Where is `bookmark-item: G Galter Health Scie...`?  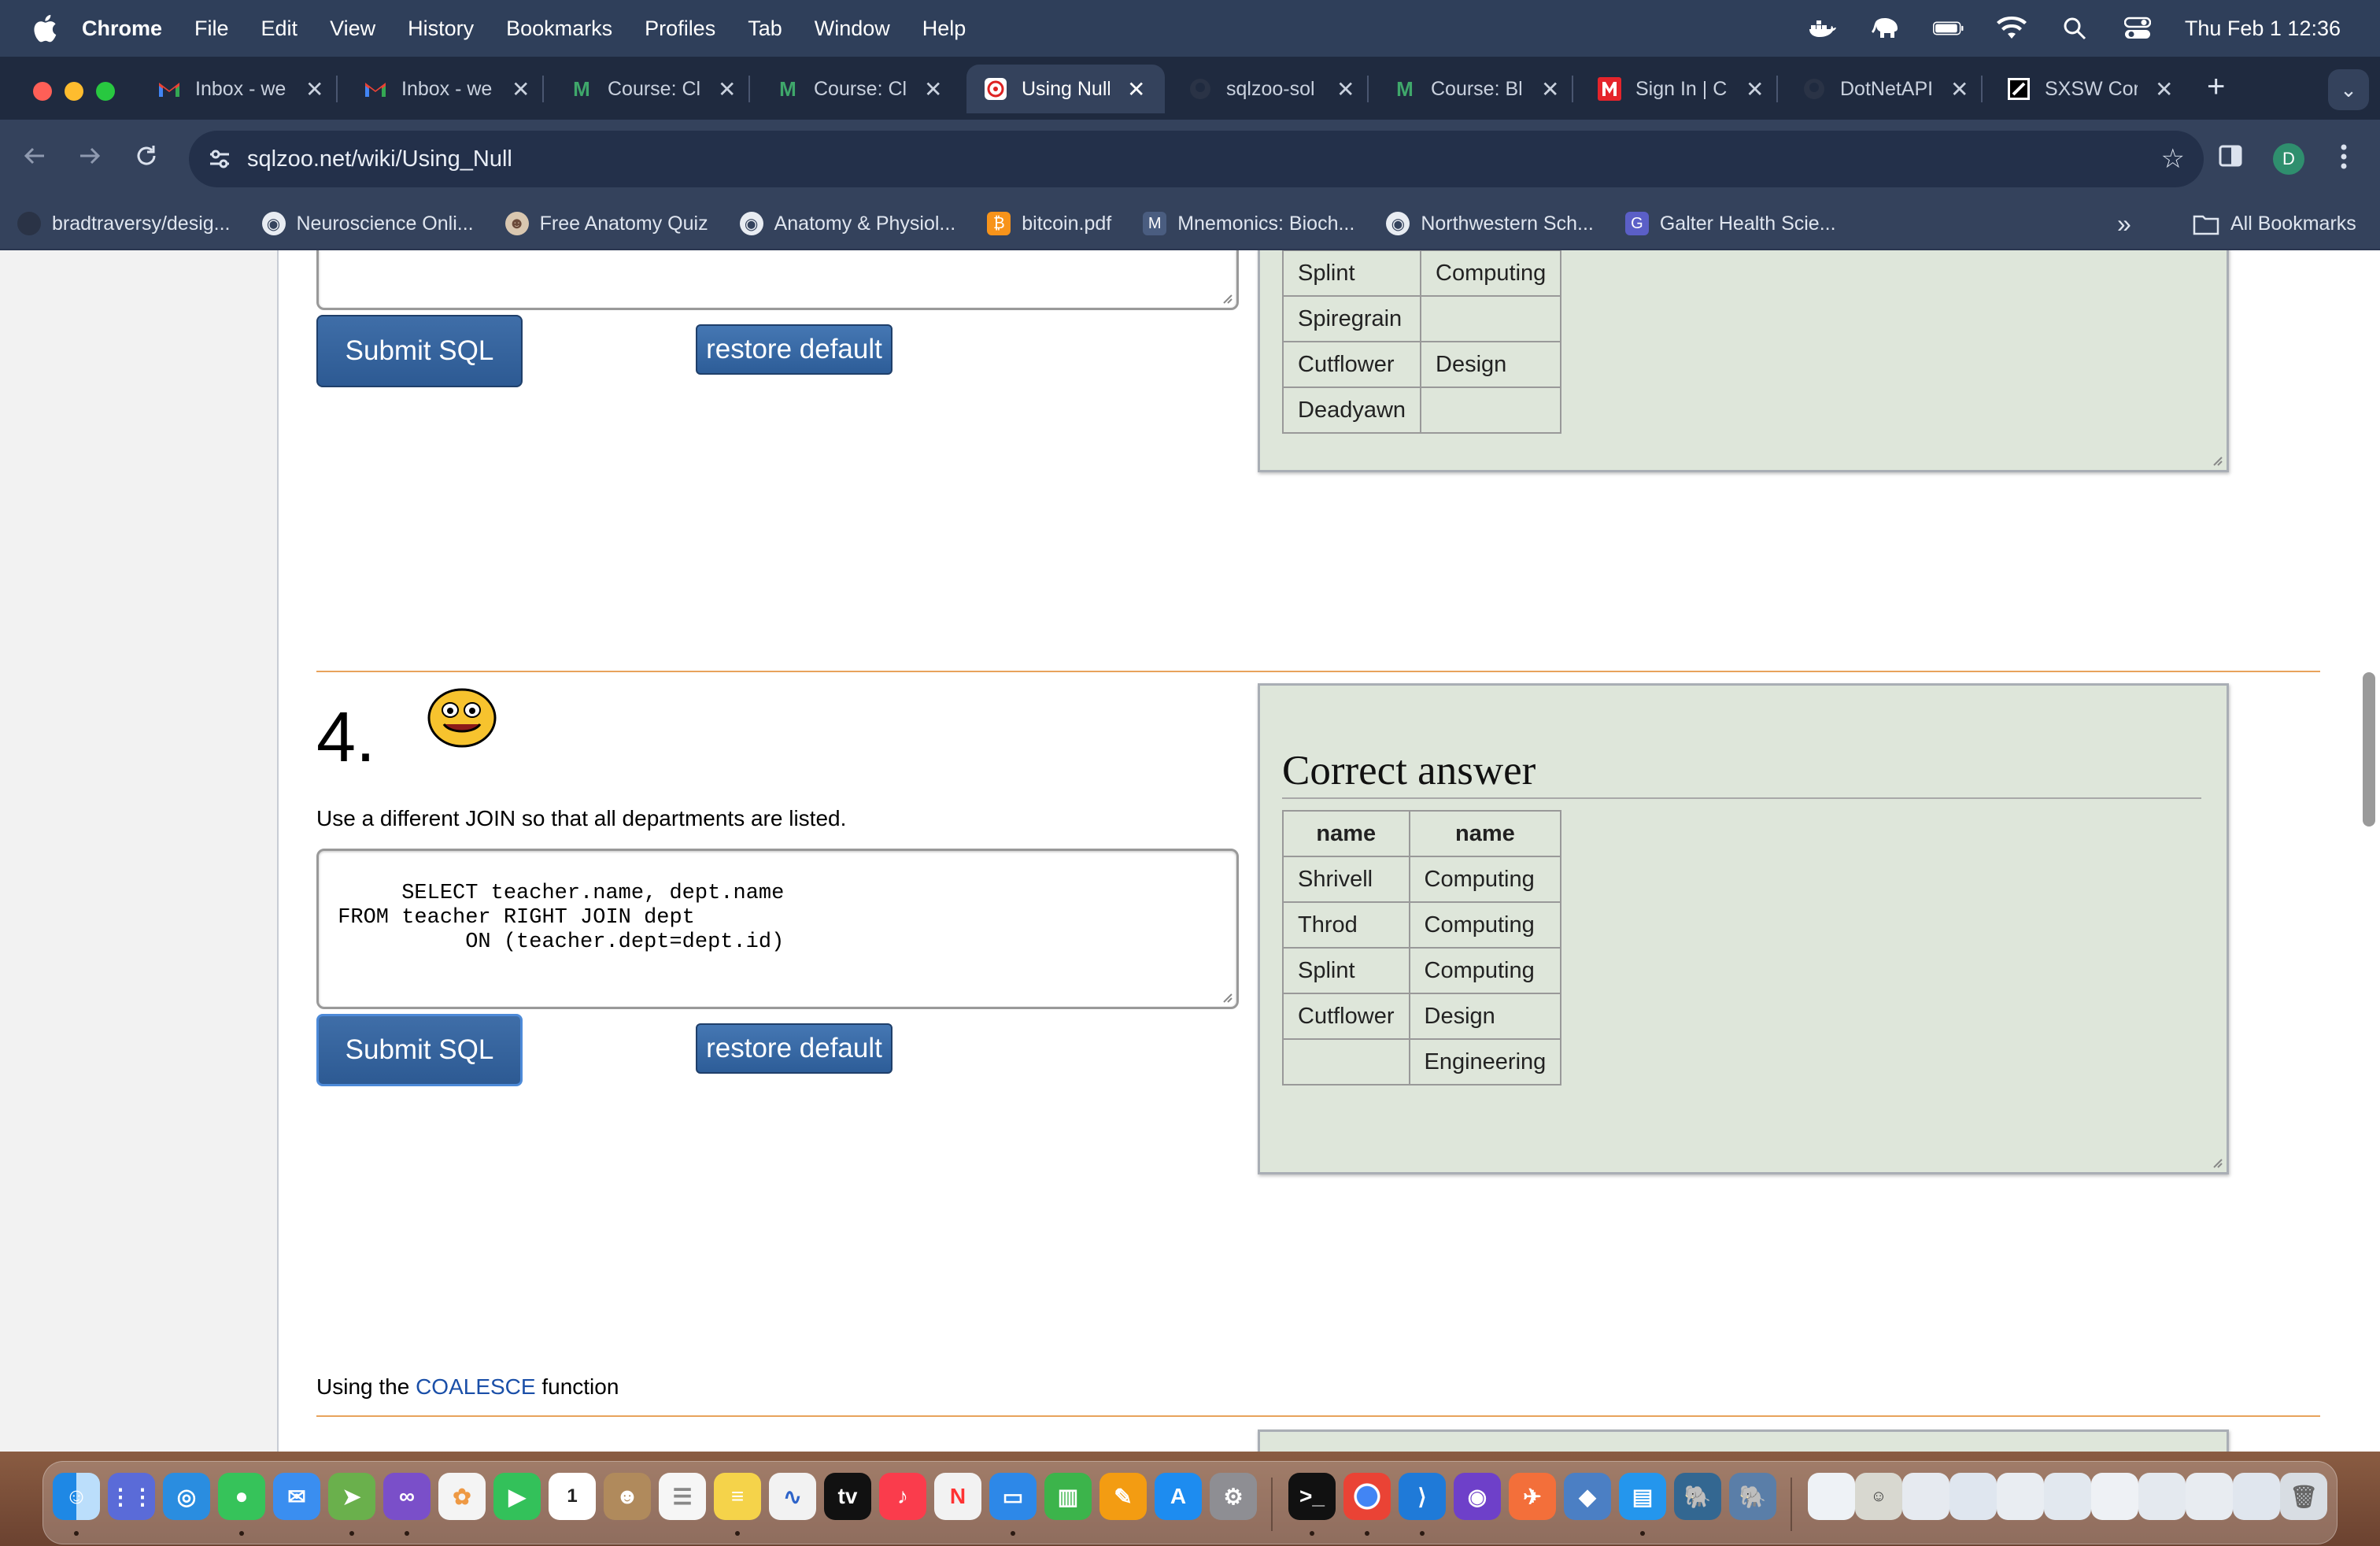 bookmark-item: G Galter Health Scie... is located at coordinates (1730, 224).